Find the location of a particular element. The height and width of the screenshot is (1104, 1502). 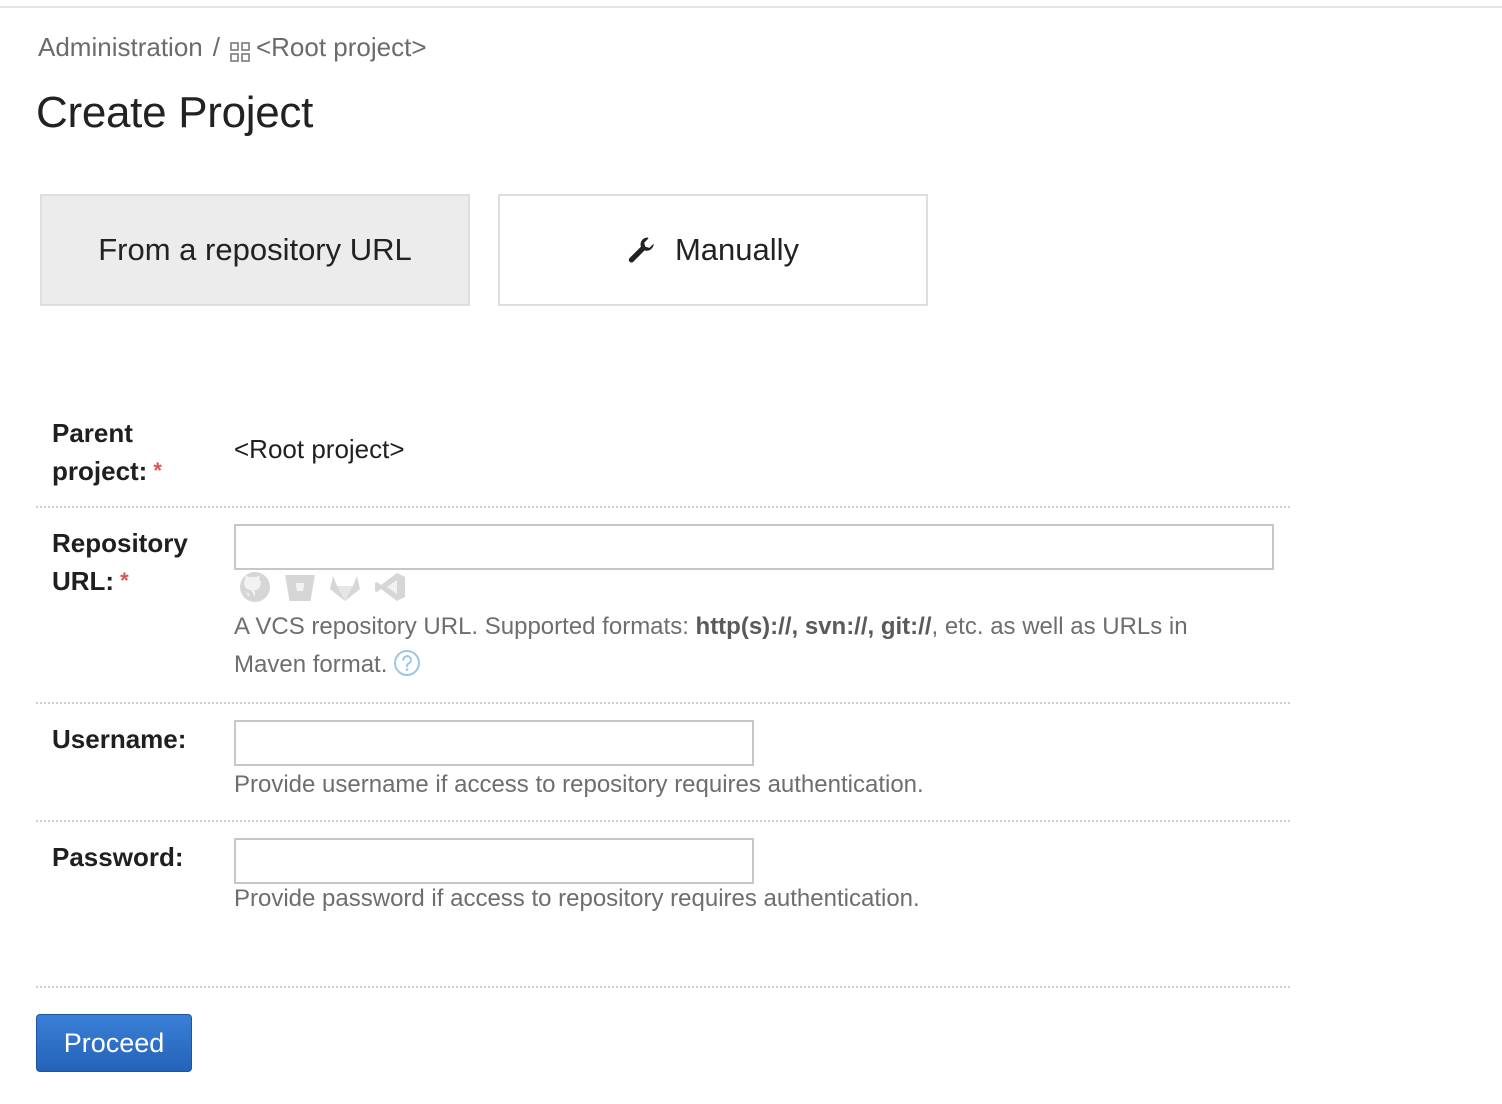

manually-tab: Manually is located at coordinates (713, 250).